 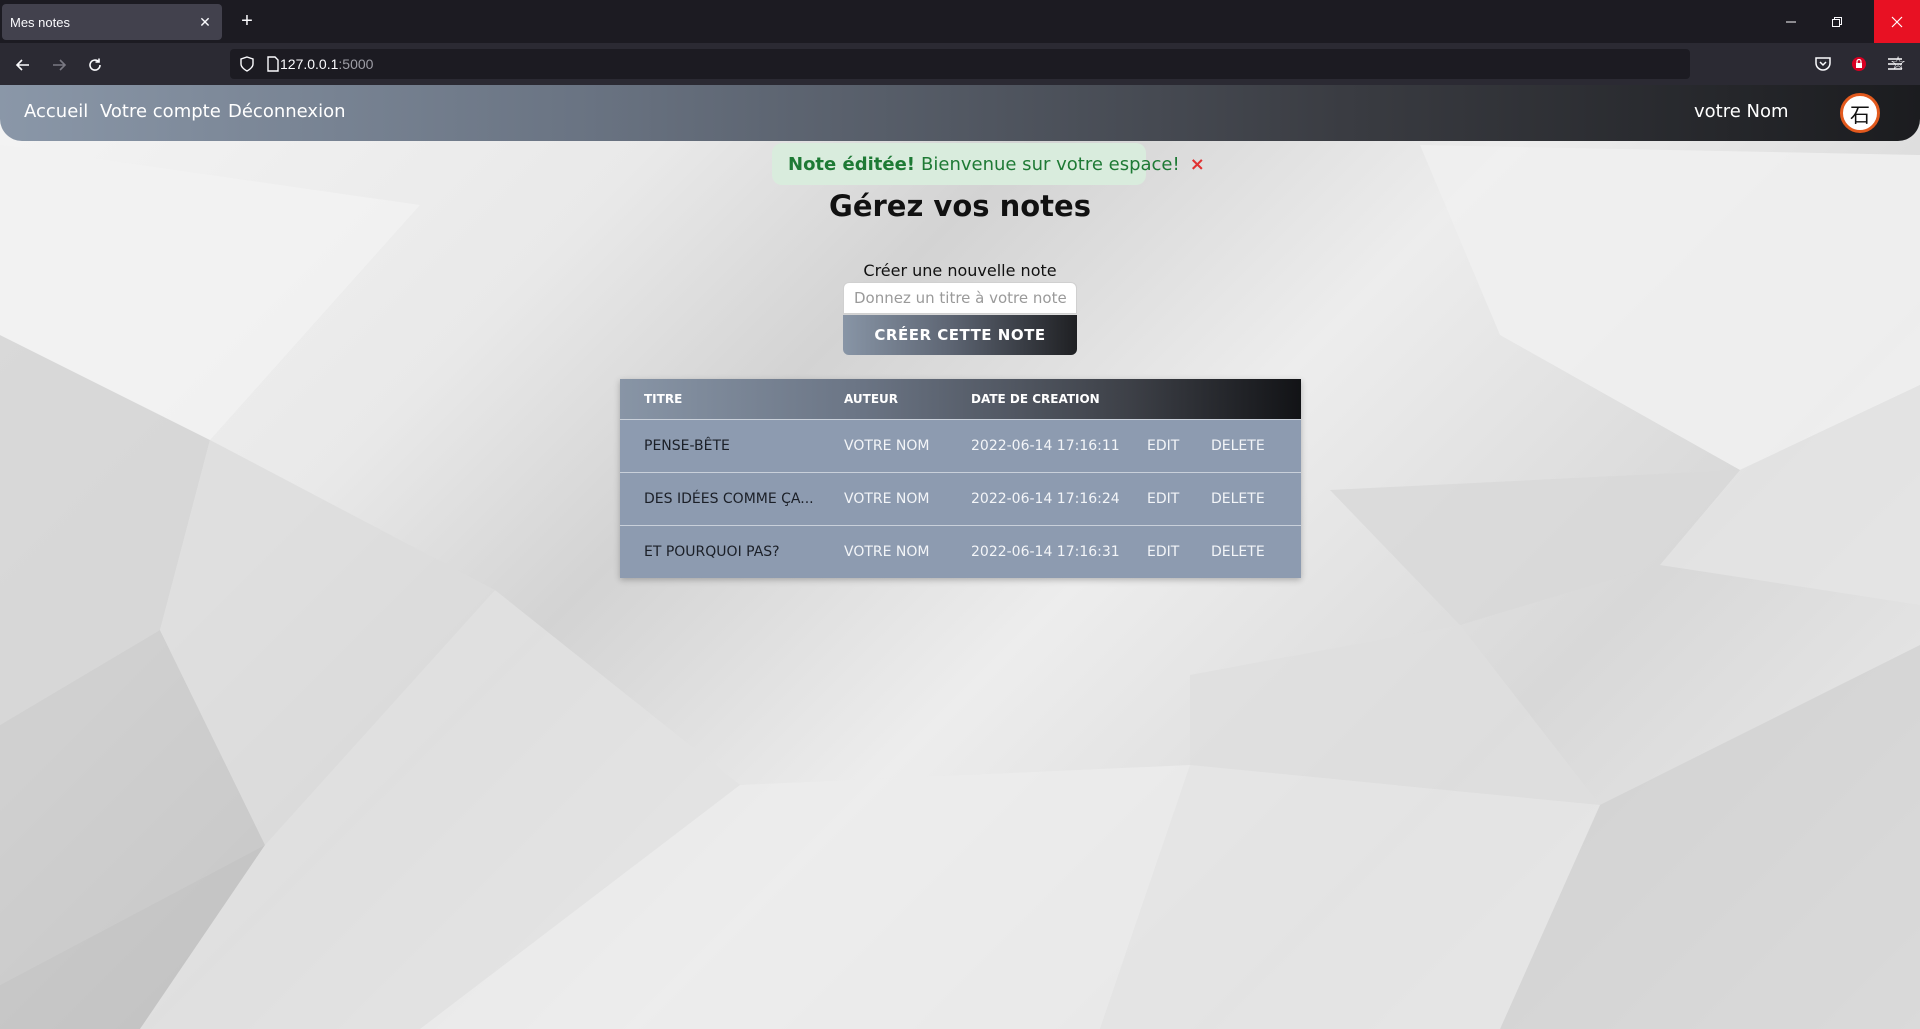 I want to click on alert-message: Bienvenue sur votre espace!, so click(x=1050, y=164).